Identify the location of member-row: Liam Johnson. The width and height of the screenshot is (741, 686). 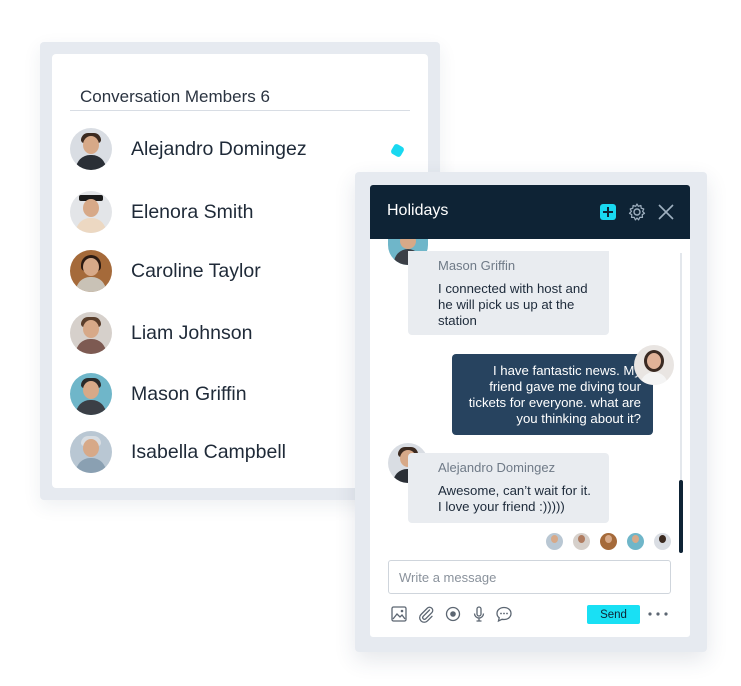
(161, 333).